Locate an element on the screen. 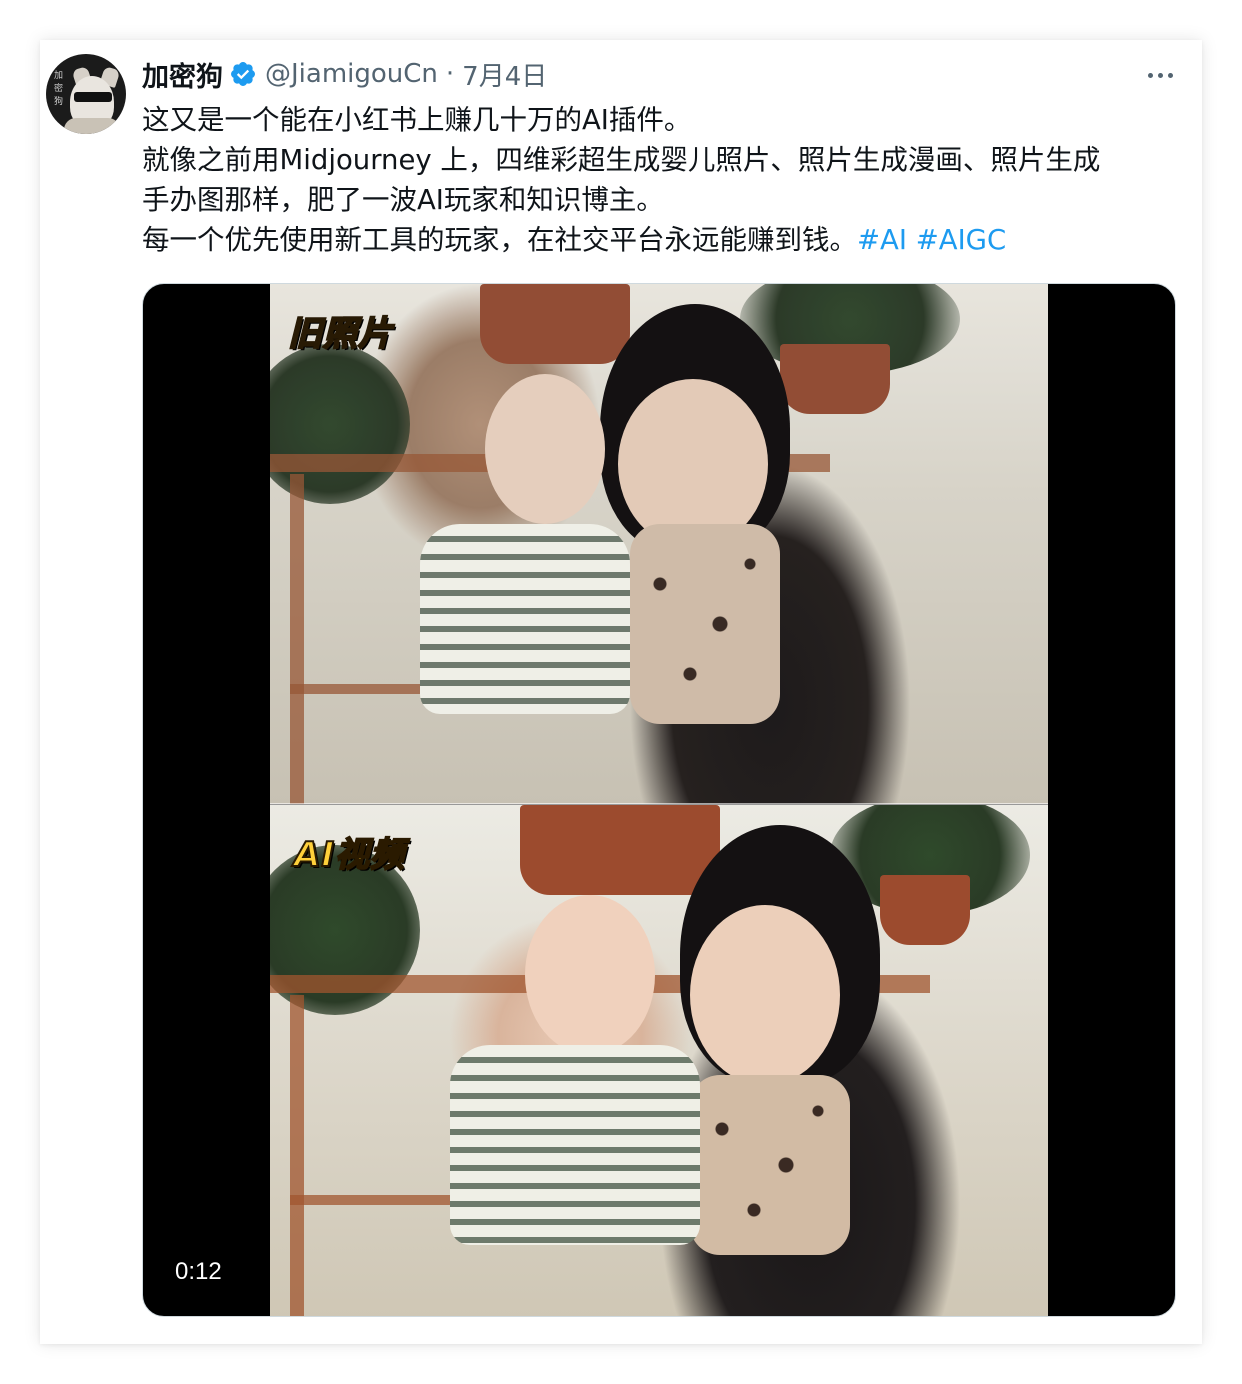  avatar-text: 加密狗 is located at coordinates (59, 89).